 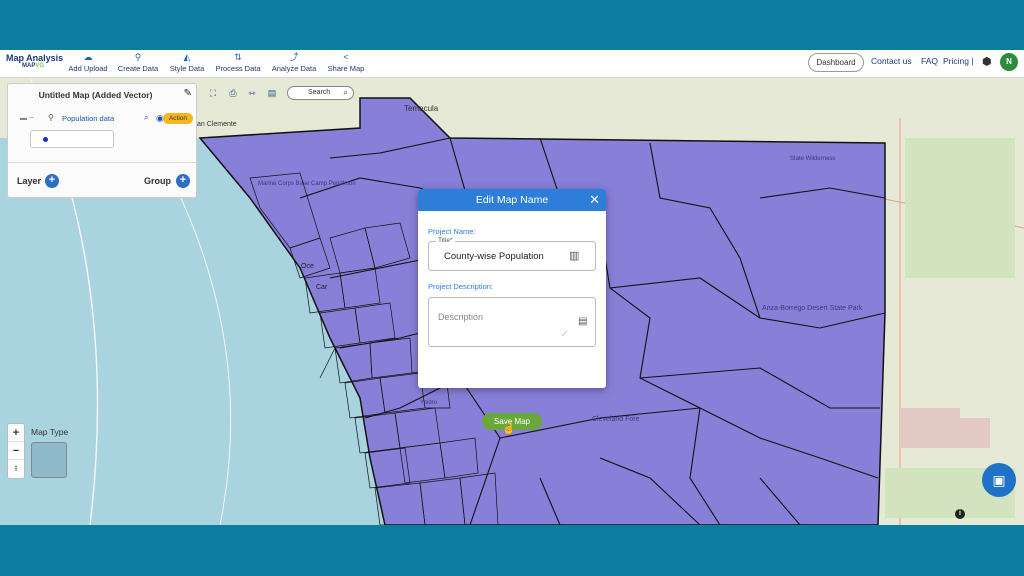 What do you see at coordinates (320, 93) in the screenshot?
I see `search-input: Search ⌕` at bounding box center [320, 93].